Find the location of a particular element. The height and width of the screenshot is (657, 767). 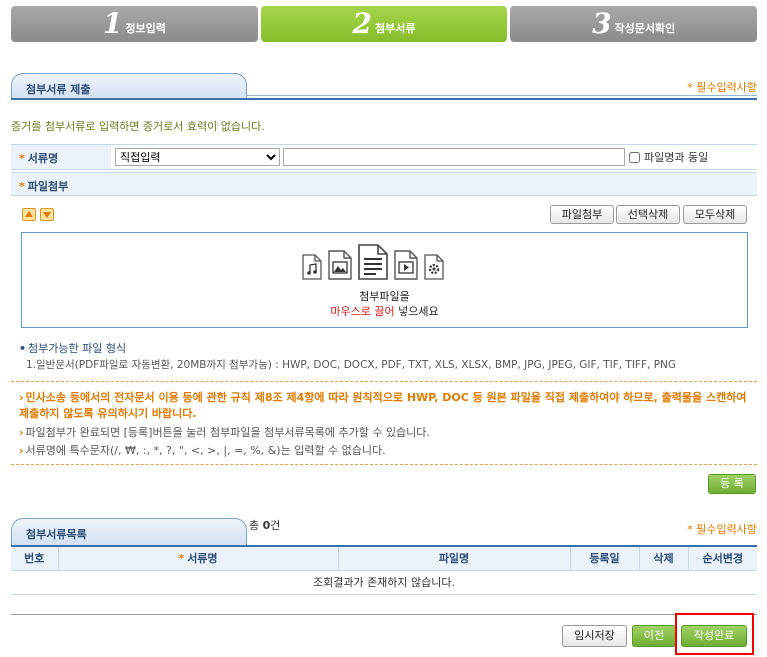

settings-file-icon is located at coordinates (434, 267).